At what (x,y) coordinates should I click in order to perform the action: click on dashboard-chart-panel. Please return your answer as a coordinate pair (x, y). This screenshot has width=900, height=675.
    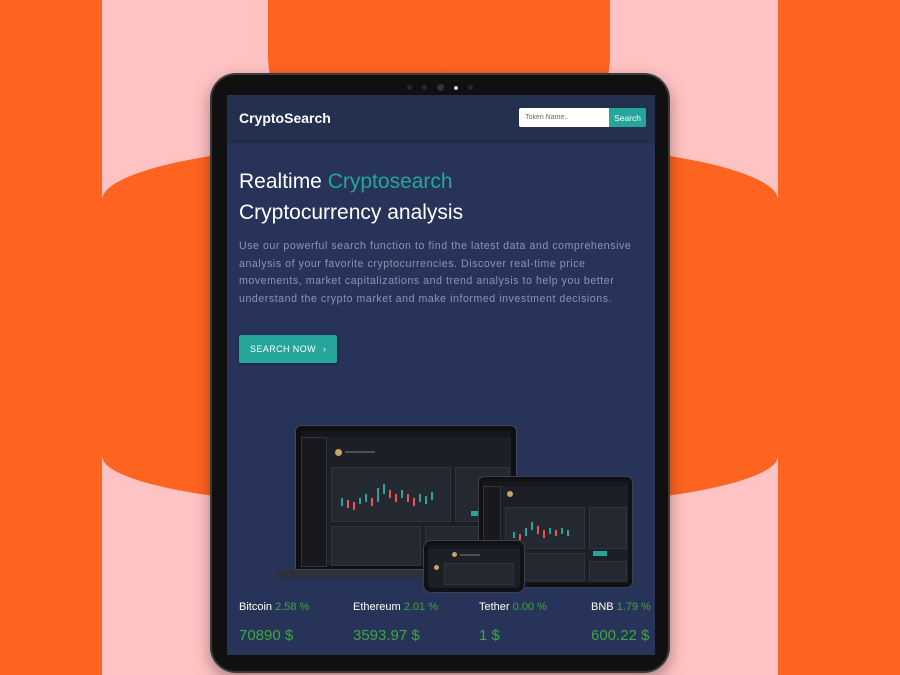
    Looking at the image, I should click on (391, 494).